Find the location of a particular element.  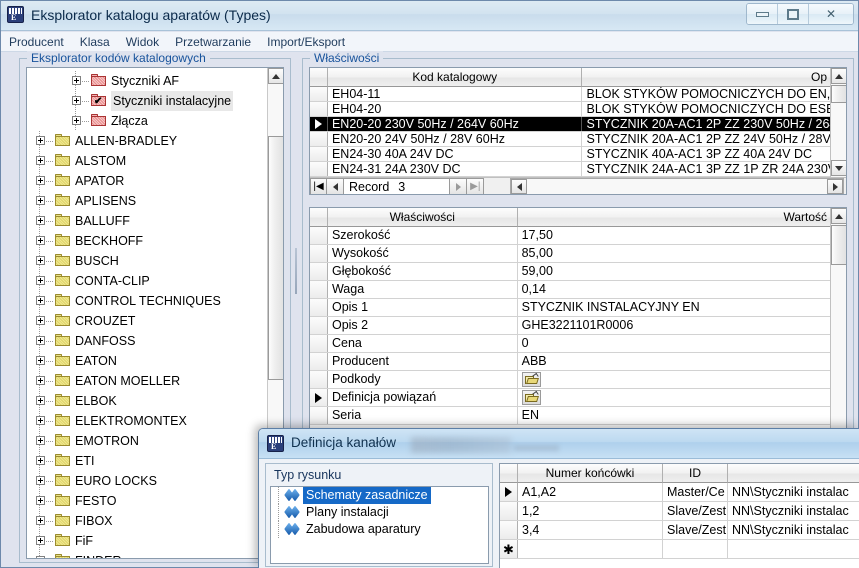

drawing-type-item-zabudowa-aparatury: Zabudowa aparatury is located at coordinates (379, 529).